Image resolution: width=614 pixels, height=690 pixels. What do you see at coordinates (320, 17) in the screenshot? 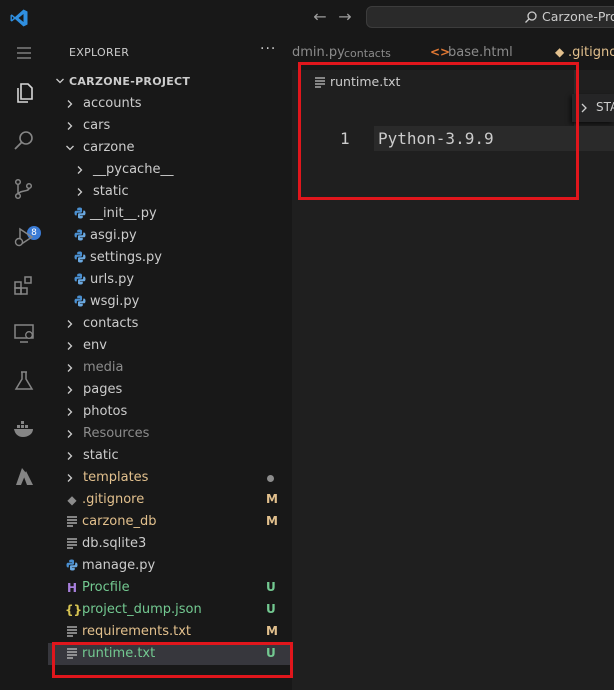
I see `back-arrow-icon: ←` at bounding box center [320, 17].